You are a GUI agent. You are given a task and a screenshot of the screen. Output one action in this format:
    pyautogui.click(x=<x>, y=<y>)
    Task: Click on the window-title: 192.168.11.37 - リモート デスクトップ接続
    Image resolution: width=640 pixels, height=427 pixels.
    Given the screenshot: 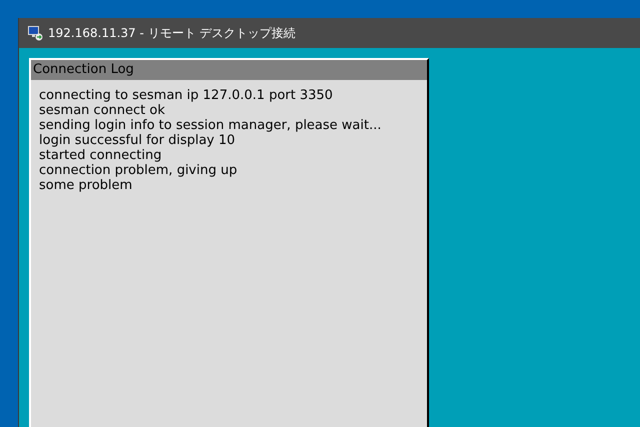 What is the action you would take?
    pyautogui.click(x=172, y=33)
    